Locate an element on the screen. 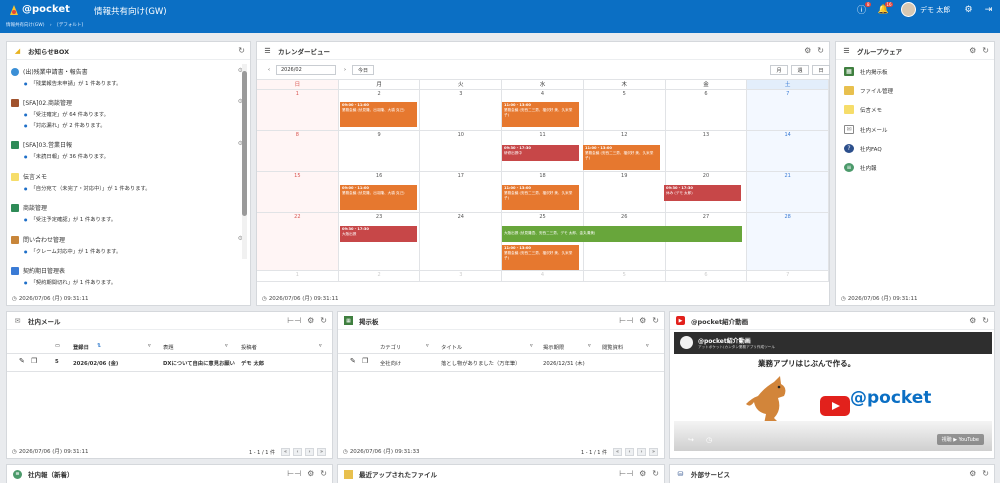 The image size is (1000, 483). calendar-day: 4 is located at coordinates (543, 276).